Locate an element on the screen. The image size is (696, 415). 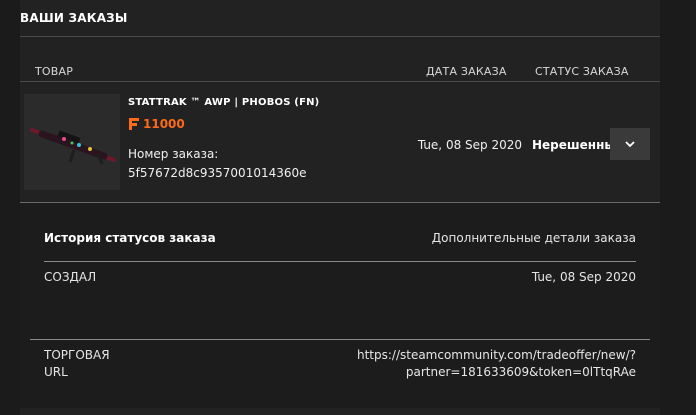
currency-f-icon is located at coordinates (134, 124).